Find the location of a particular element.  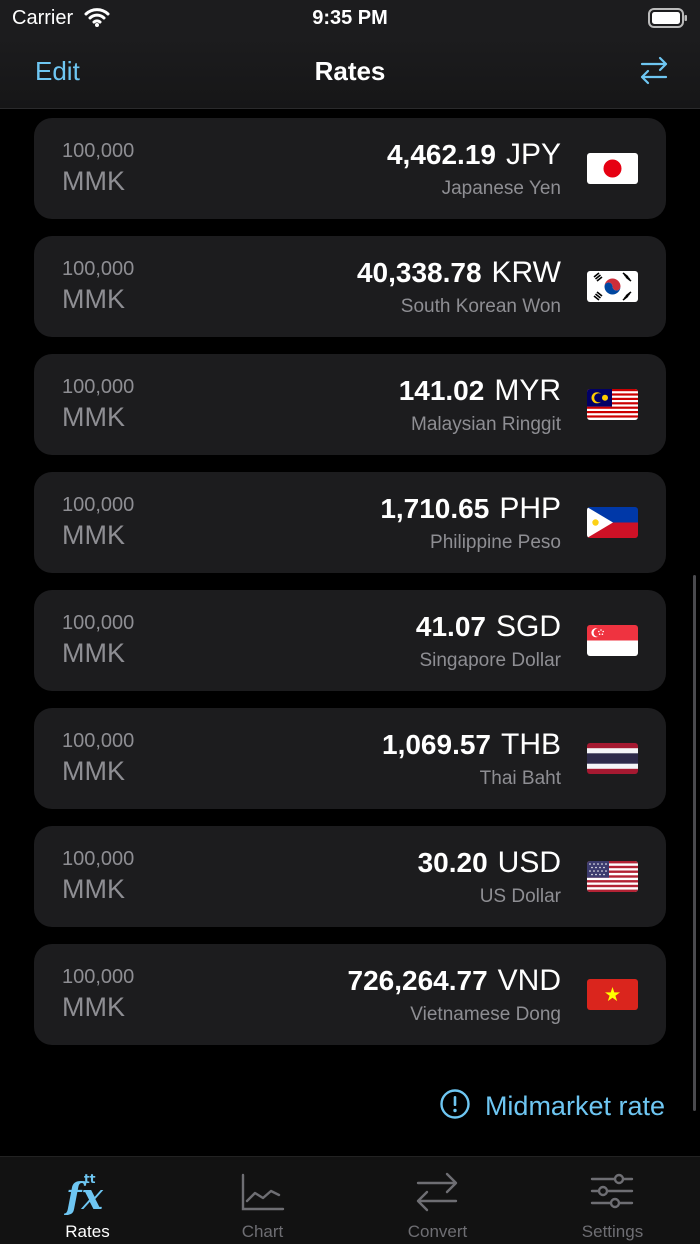

philippines-flag-icon is located at coordinates (612, 522).